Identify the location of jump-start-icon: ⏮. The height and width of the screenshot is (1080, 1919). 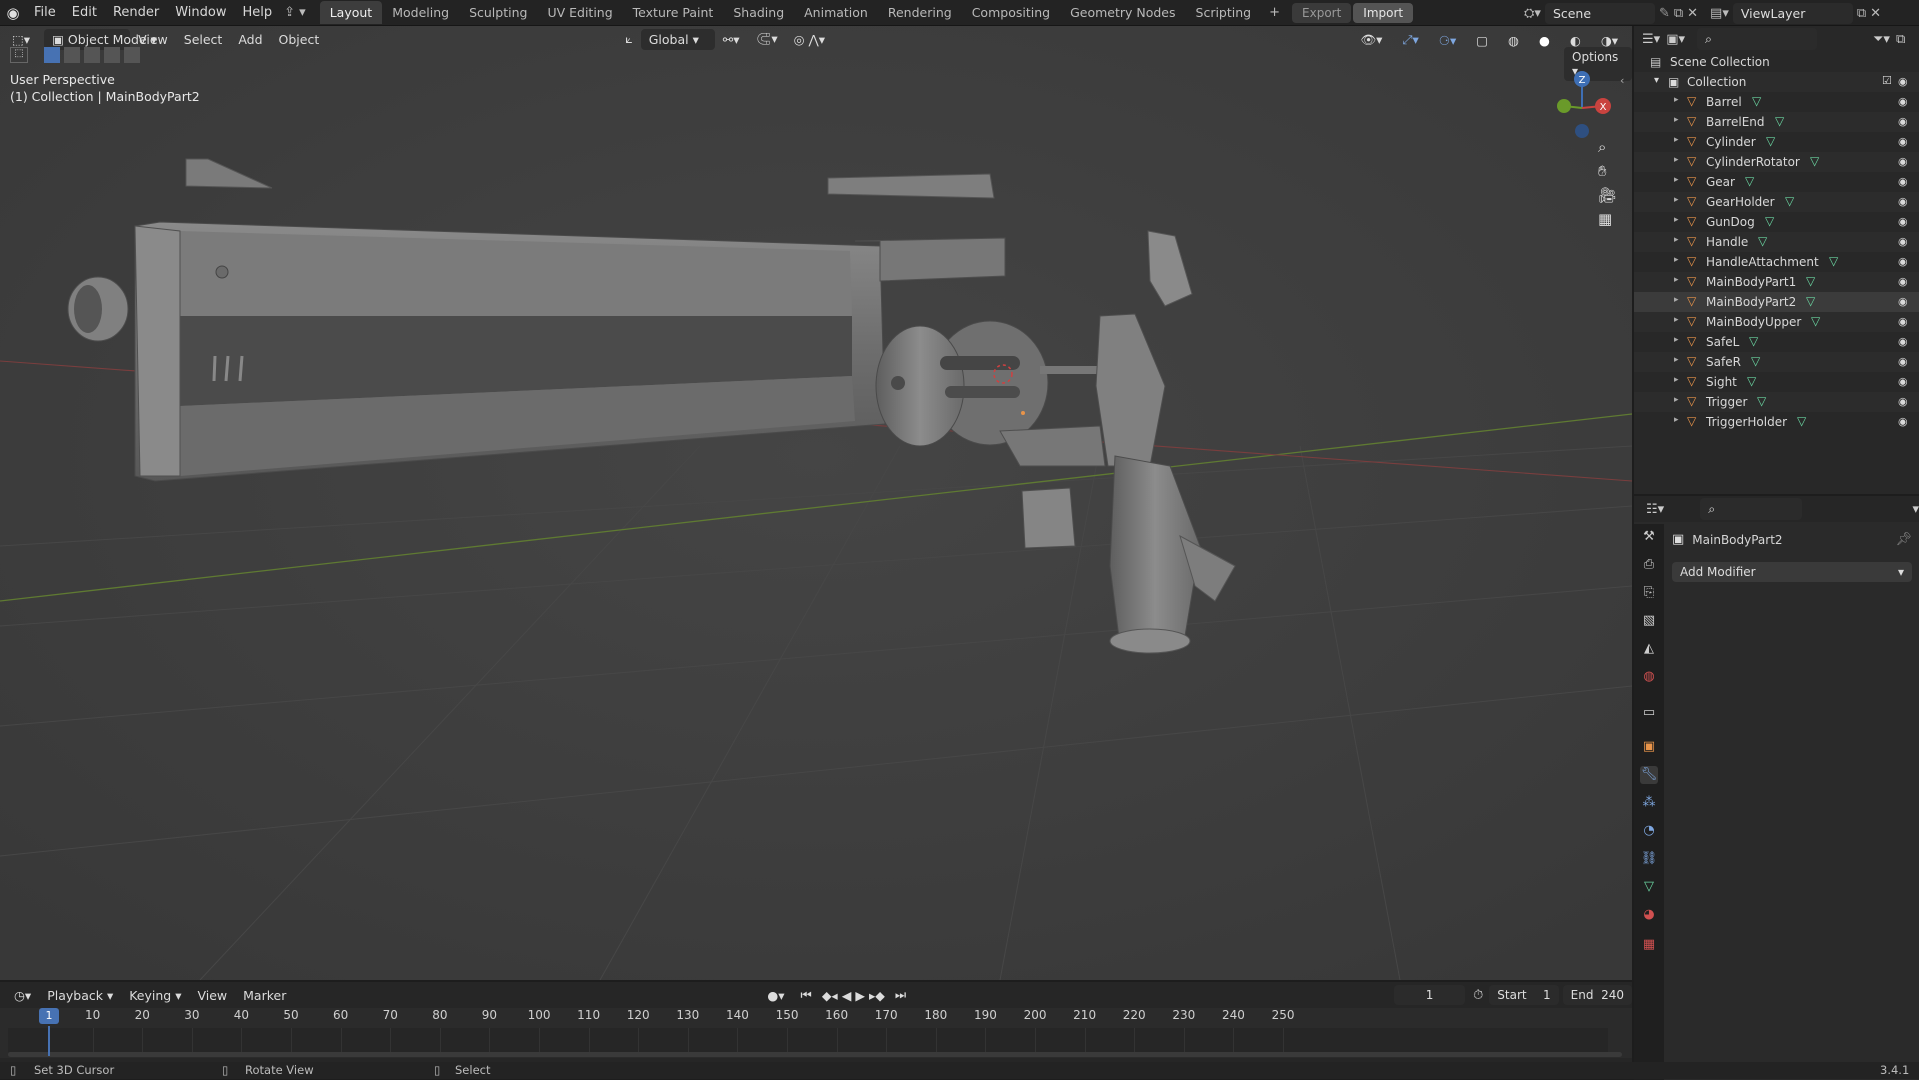
(806, 995).